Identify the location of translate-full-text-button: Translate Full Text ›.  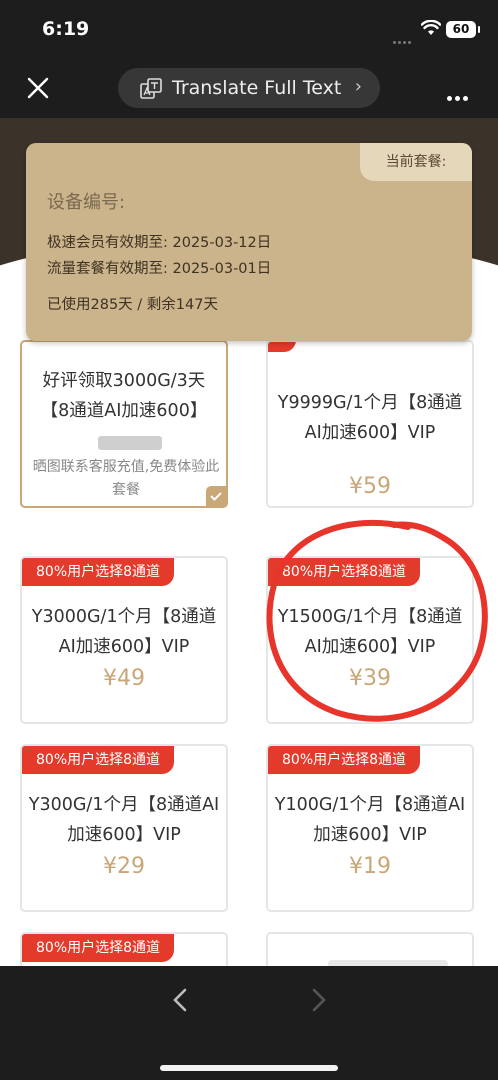
(249, 88).